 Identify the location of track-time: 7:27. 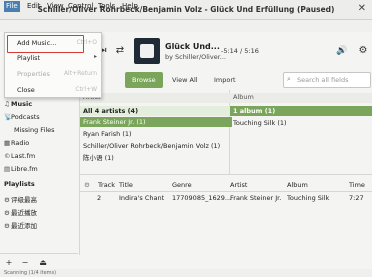
(356, 198).